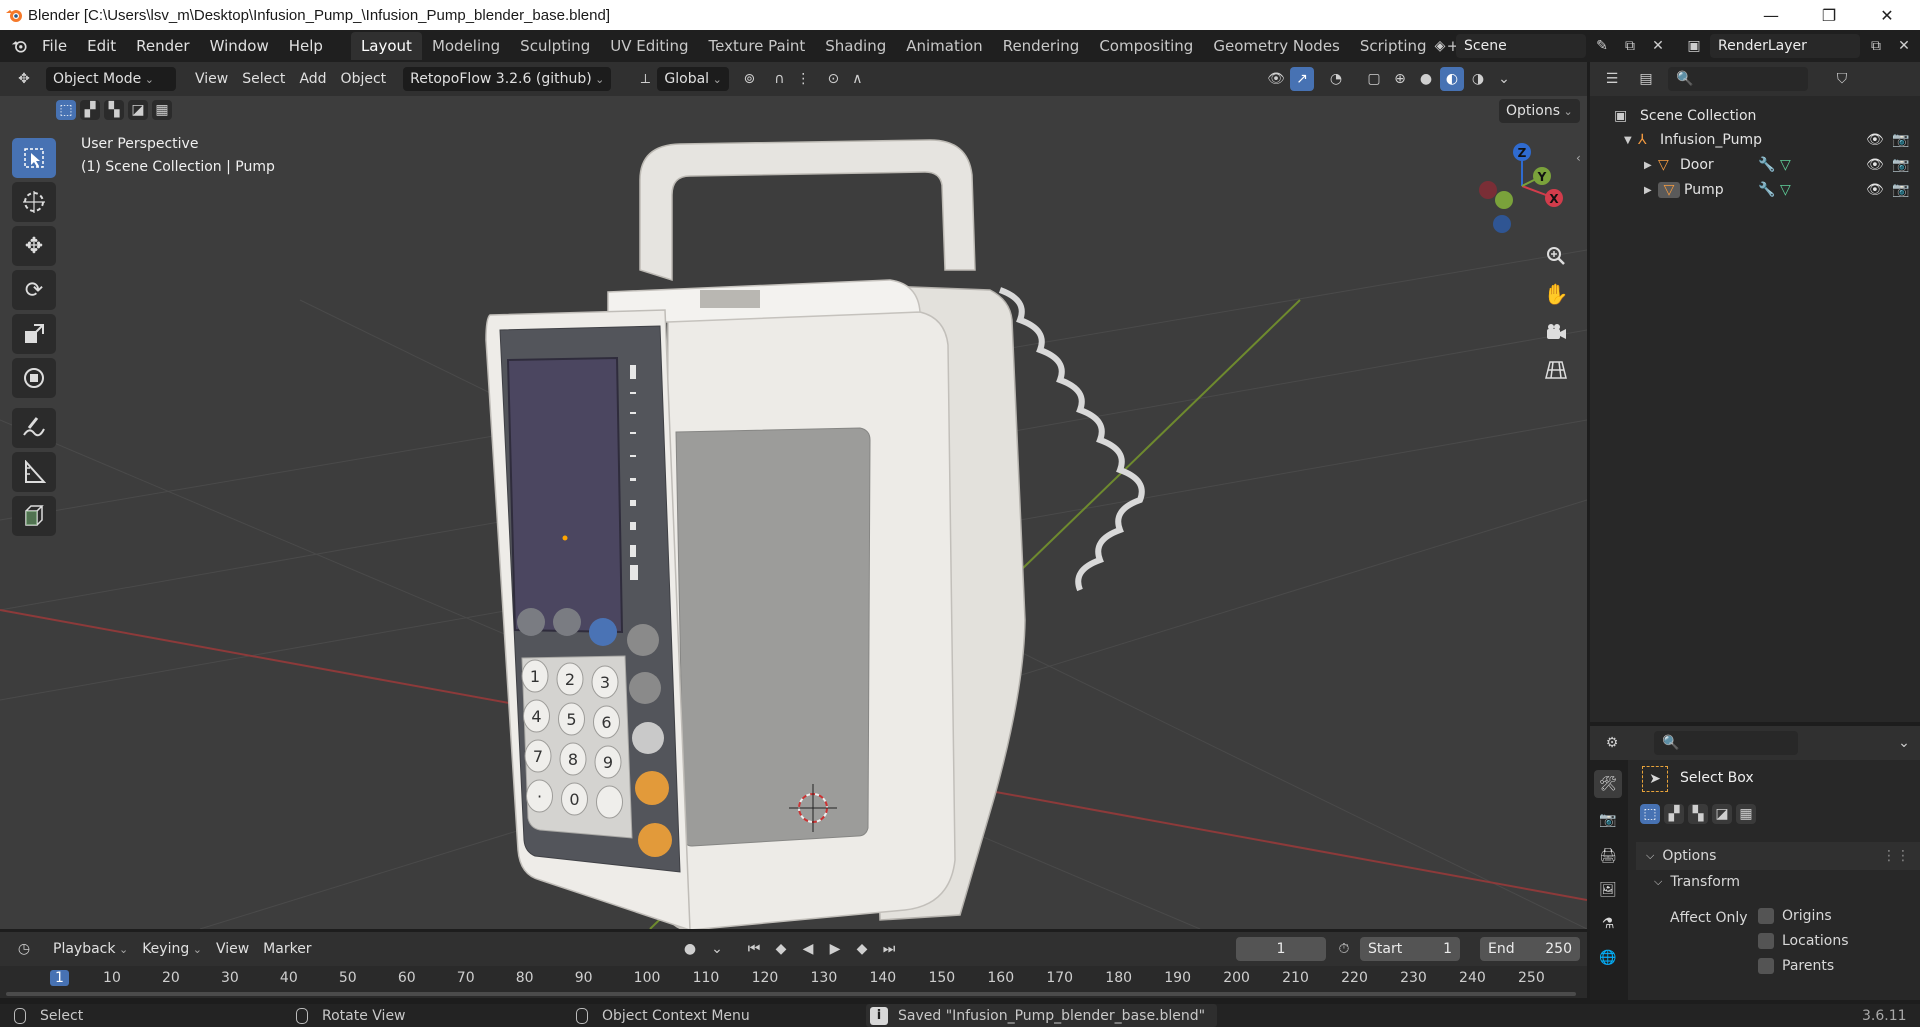  What do you see at coordinates (466, 46) in the screenshot?
I see `tab-modeling: Modeling` at bounding box center [466, 46].